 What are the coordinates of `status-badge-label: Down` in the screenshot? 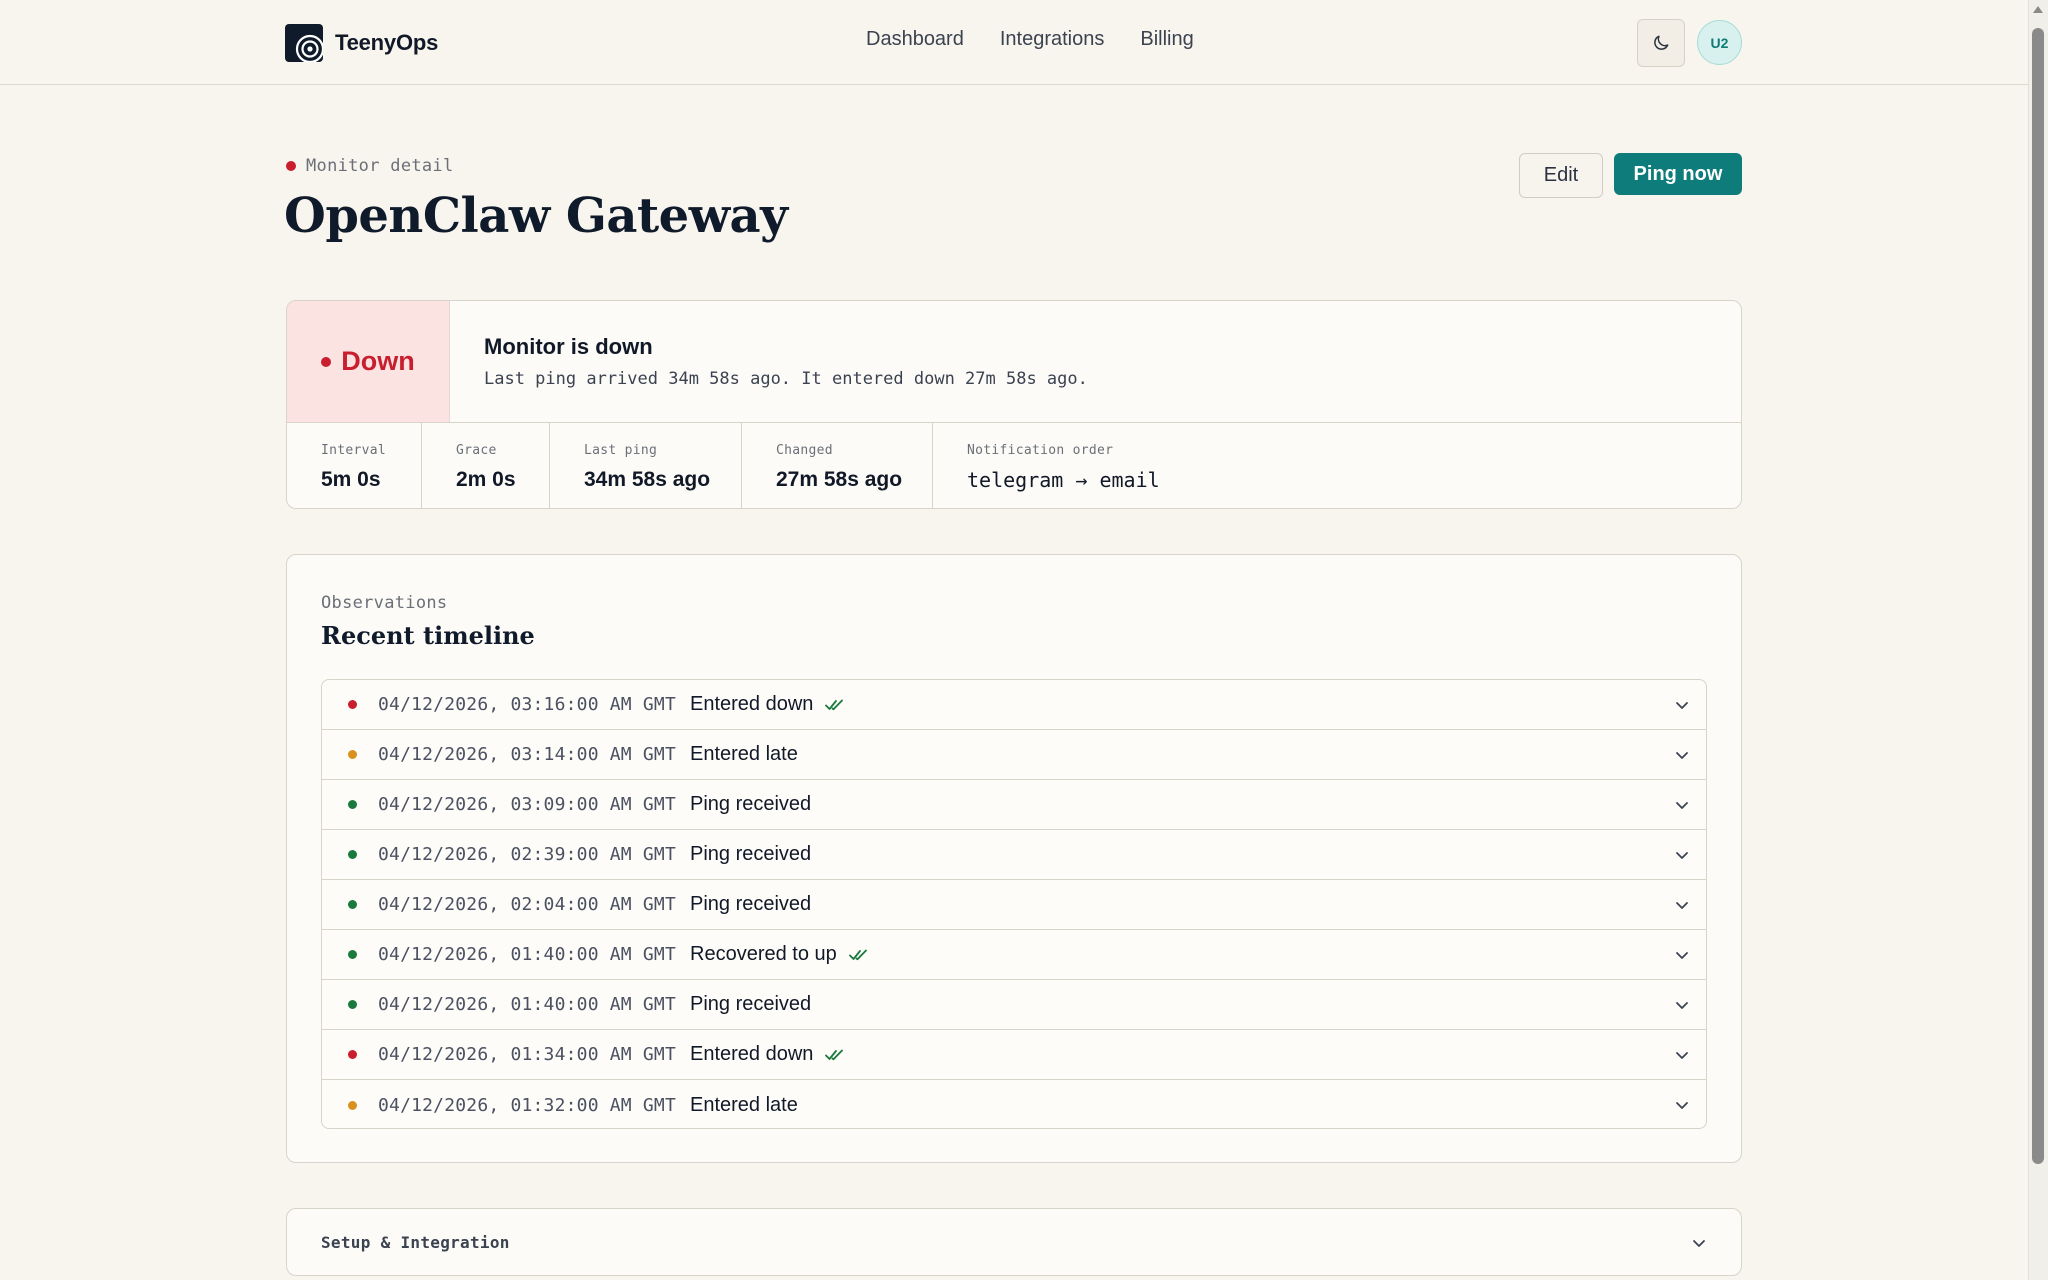 It's located at (378, 361).